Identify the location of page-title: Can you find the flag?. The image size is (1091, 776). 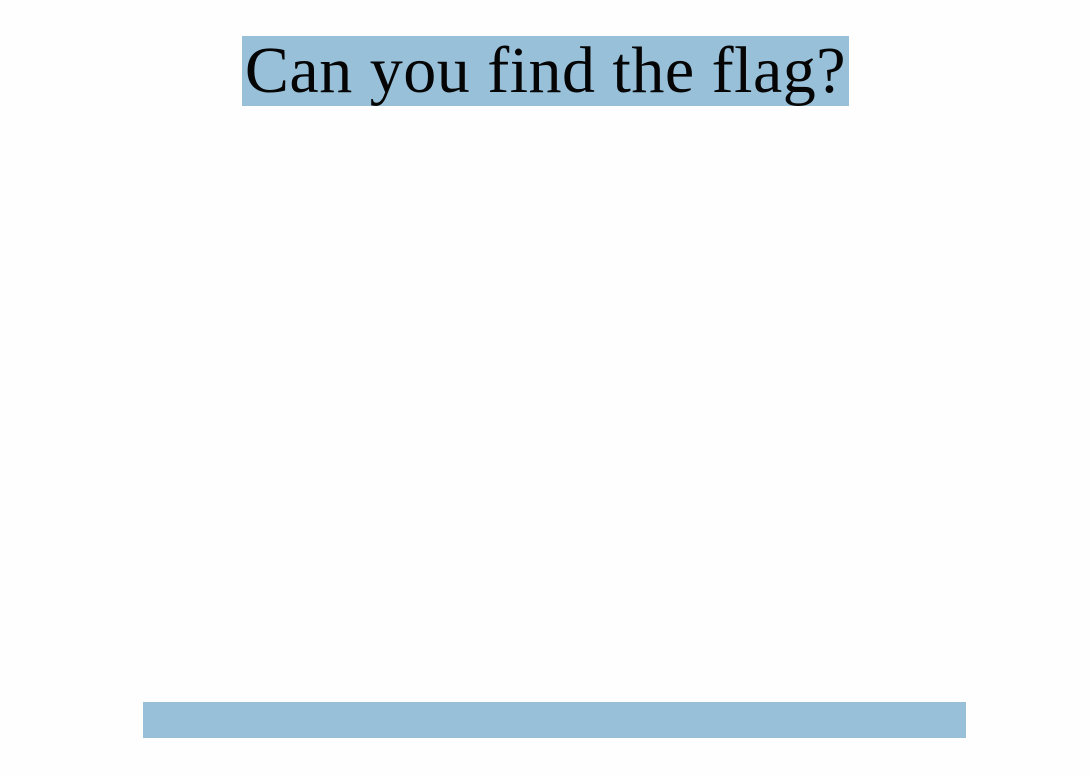
(545, 71).